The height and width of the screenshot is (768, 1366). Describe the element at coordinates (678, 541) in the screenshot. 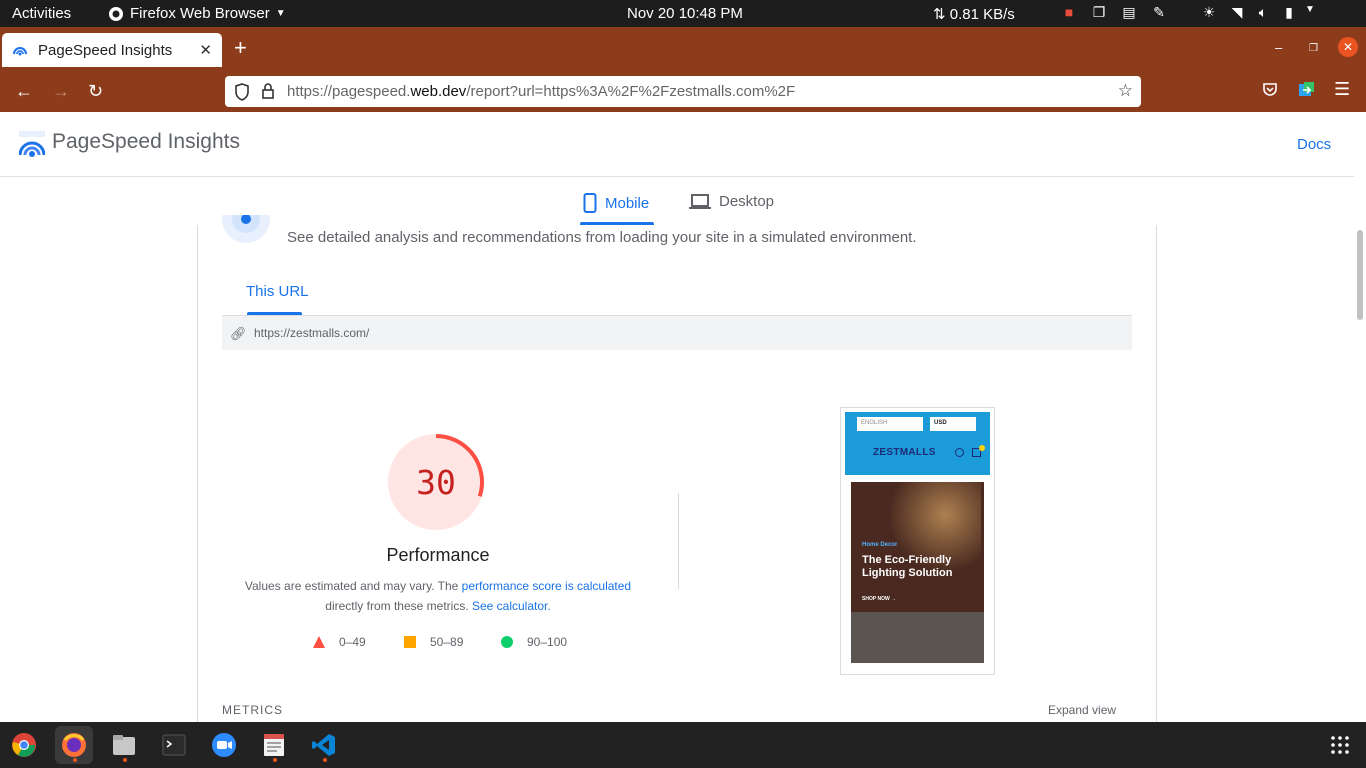

I see `vertical-divider` at that location.